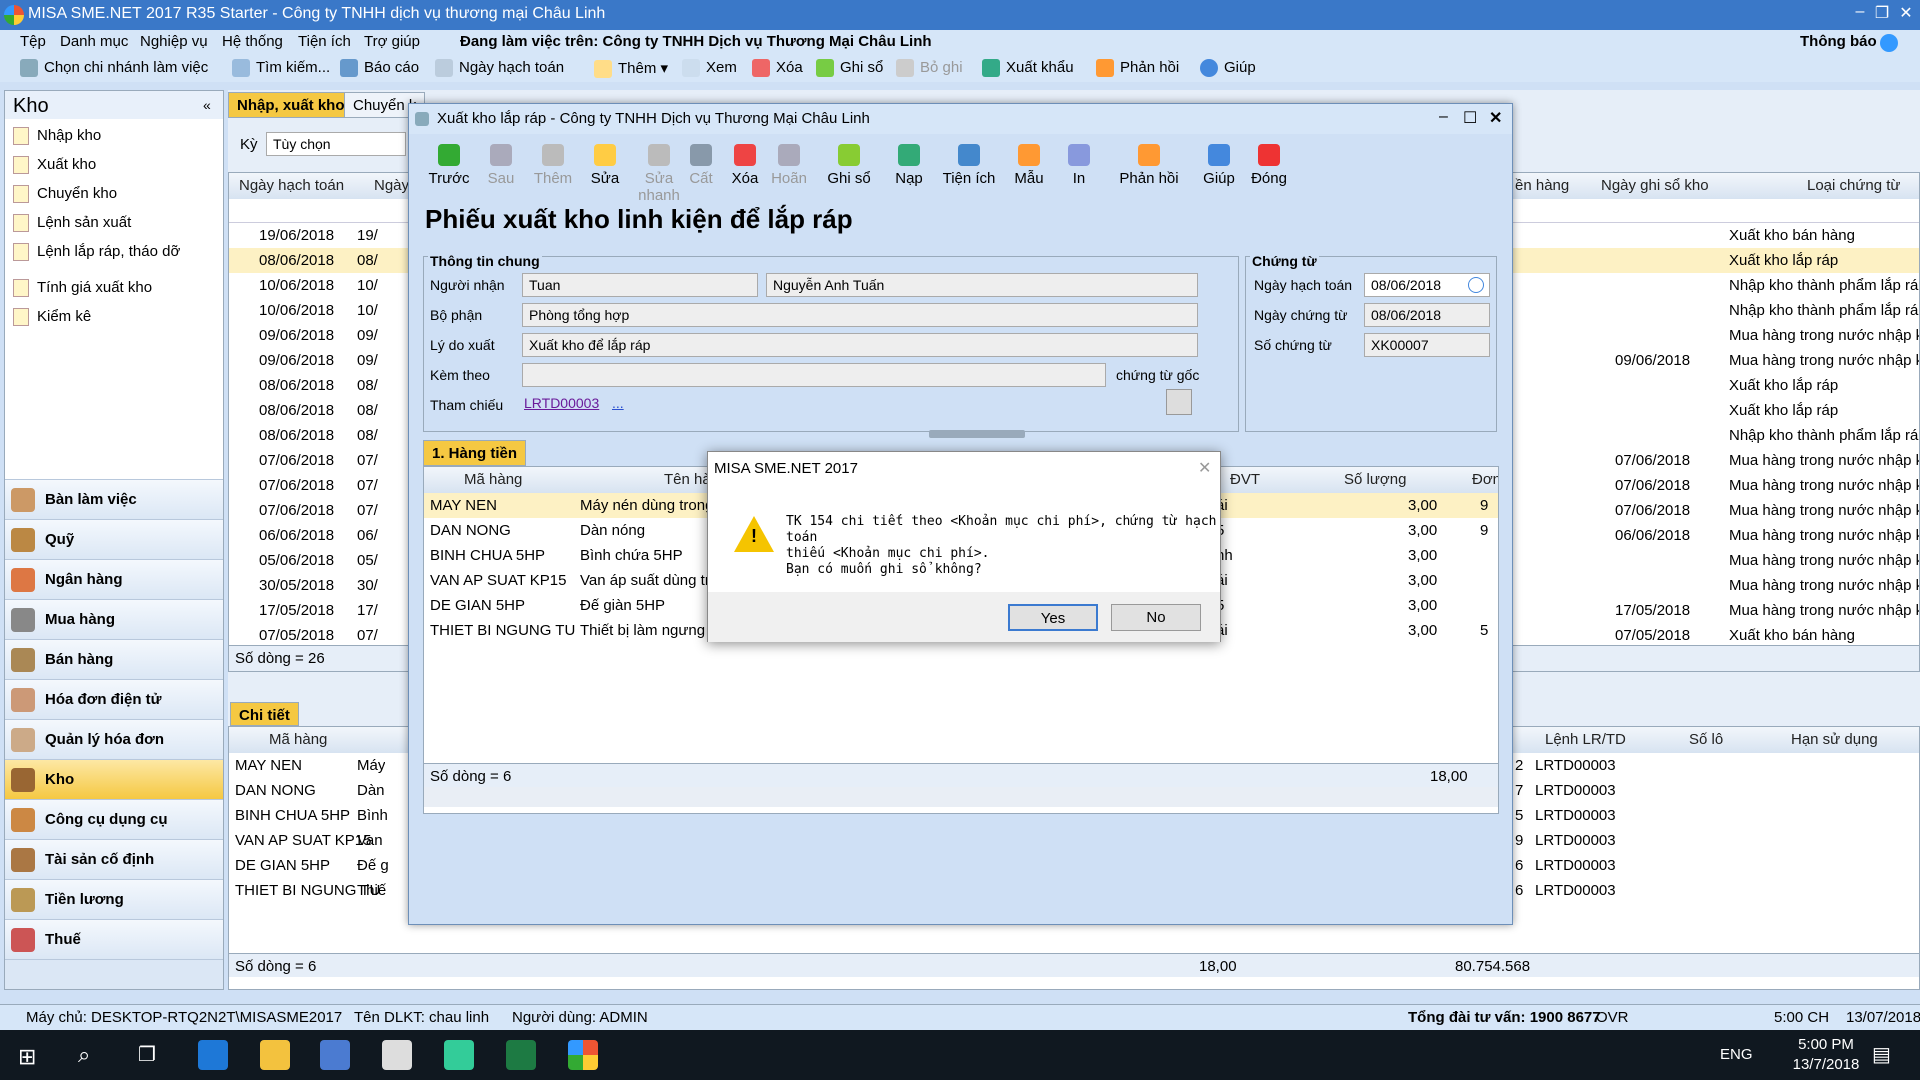 The height and width of the screenshot is (1080, 1920). What do you see at coordinates (449, 165) in the screenshot?
I see `voucher-toolbar-button: Trước` at bounding box center [449, 165].